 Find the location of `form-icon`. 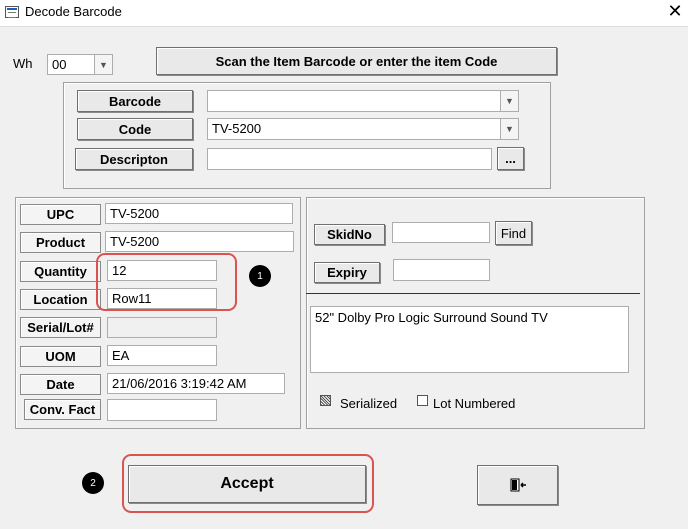

form-icon is located at coordinates (12, 12).